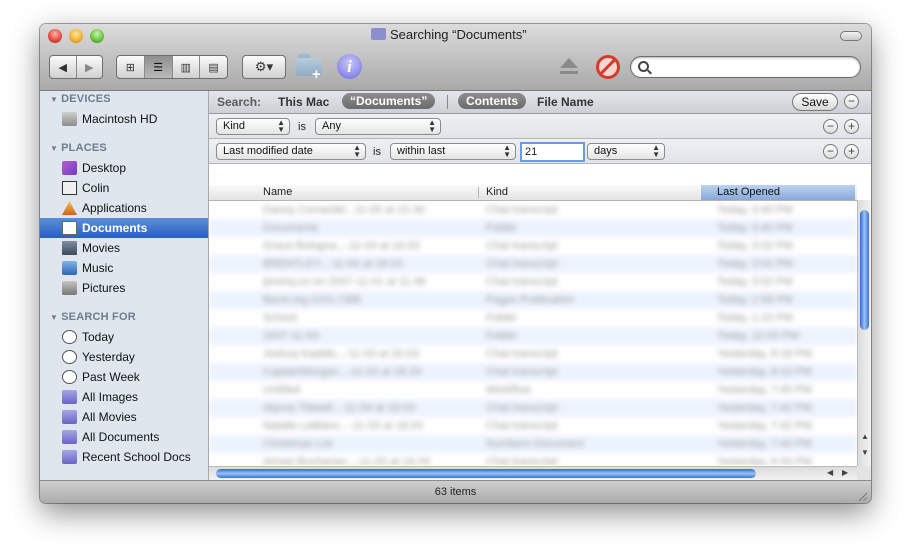 Image resolution: width=910 pixels, height=558 pixels. I want to click on row-last-opened: Today, 3:02 PM, so click(755, 282).